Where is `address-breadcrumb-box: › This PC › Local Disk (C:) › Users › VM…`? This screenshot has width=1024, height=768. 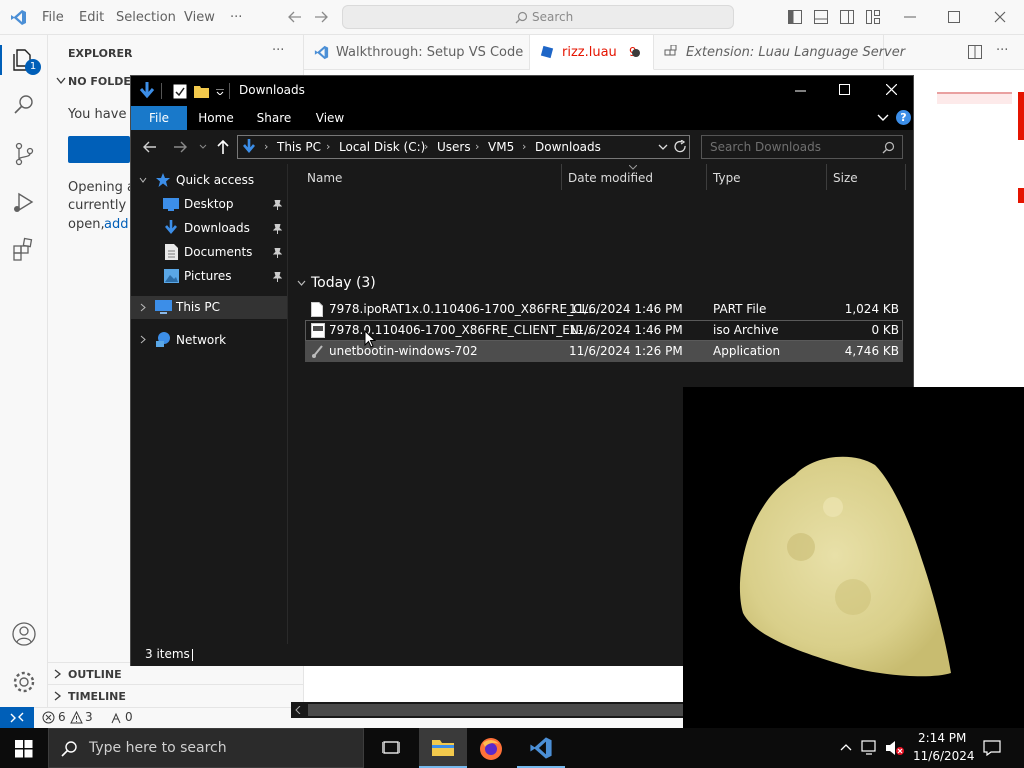 address-breadcrumb-box: › This PC › Local Disk (C:) › Users › VM… is located at coordinates (463, 147).